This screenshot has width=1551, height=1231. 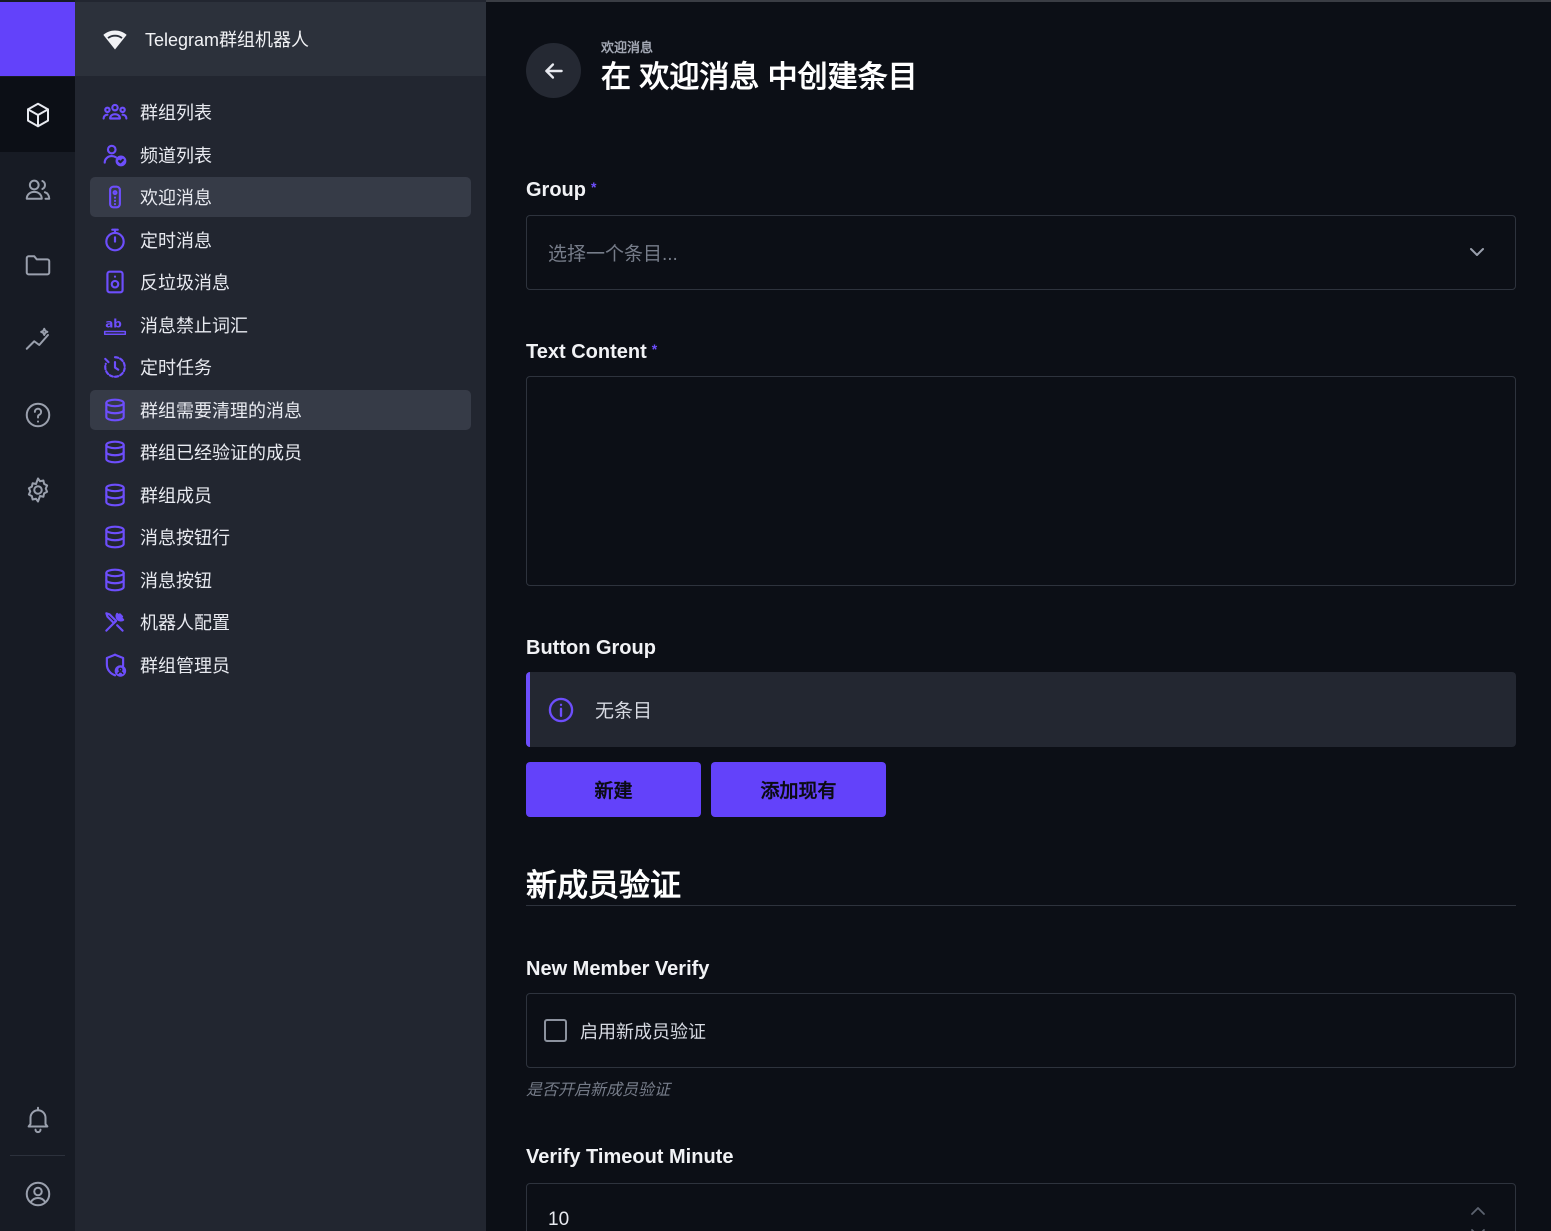 What do you see at coordinates (37, 39) in the screenshot?
I see `brand-logo` at bounding box center [37, 39].